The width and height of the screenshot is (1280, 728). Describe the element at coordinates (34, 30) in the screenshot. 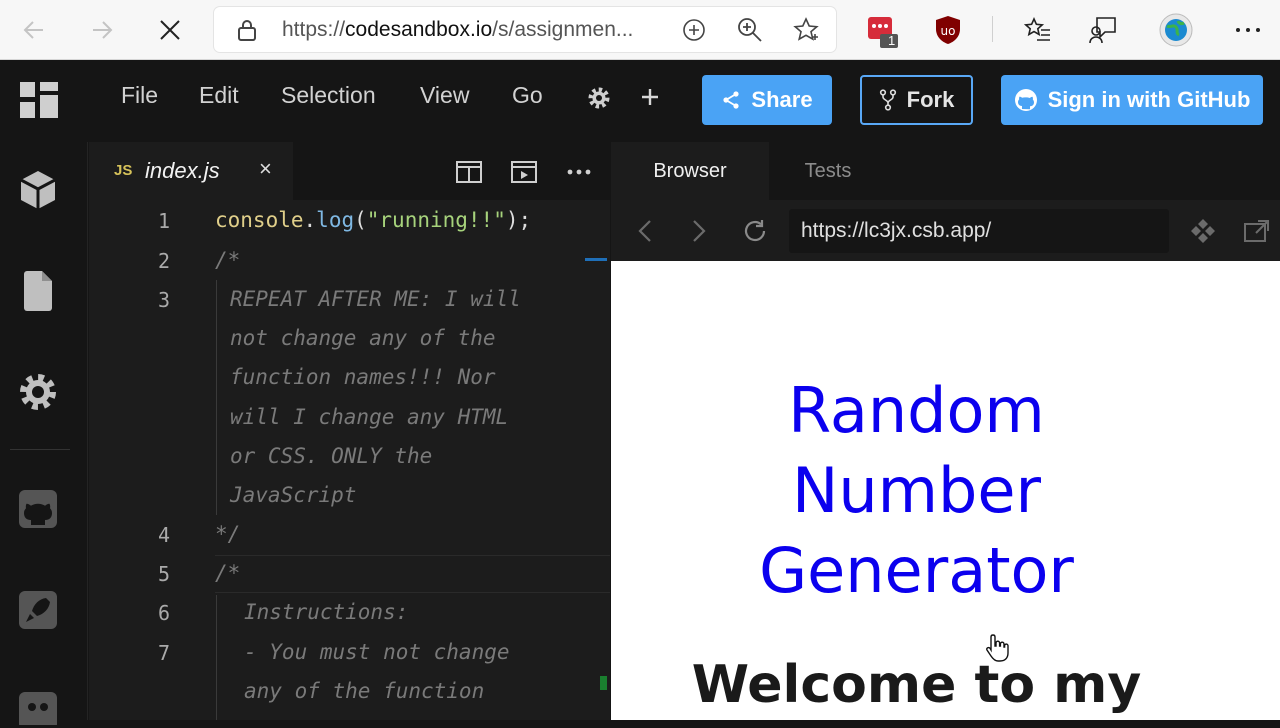

I see `back-arrow-icon` at that location.